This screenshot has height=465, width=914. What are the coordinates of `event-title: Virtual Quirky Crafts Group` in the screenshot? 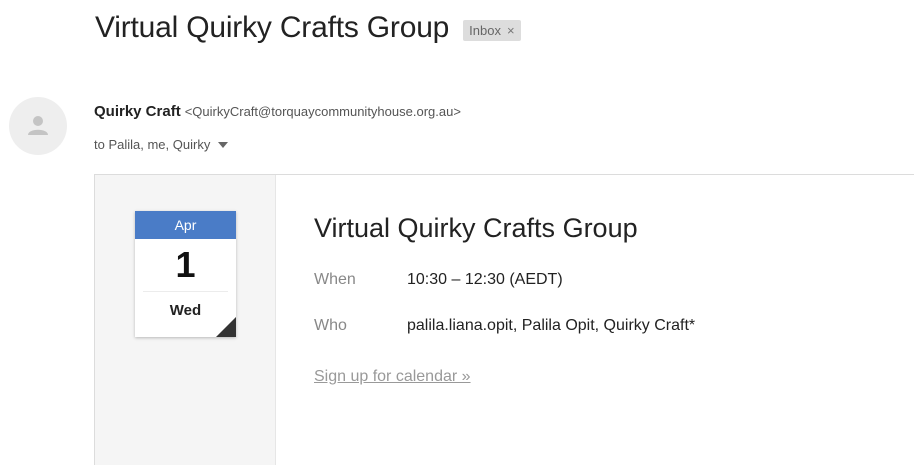 It's located at (476, 228).